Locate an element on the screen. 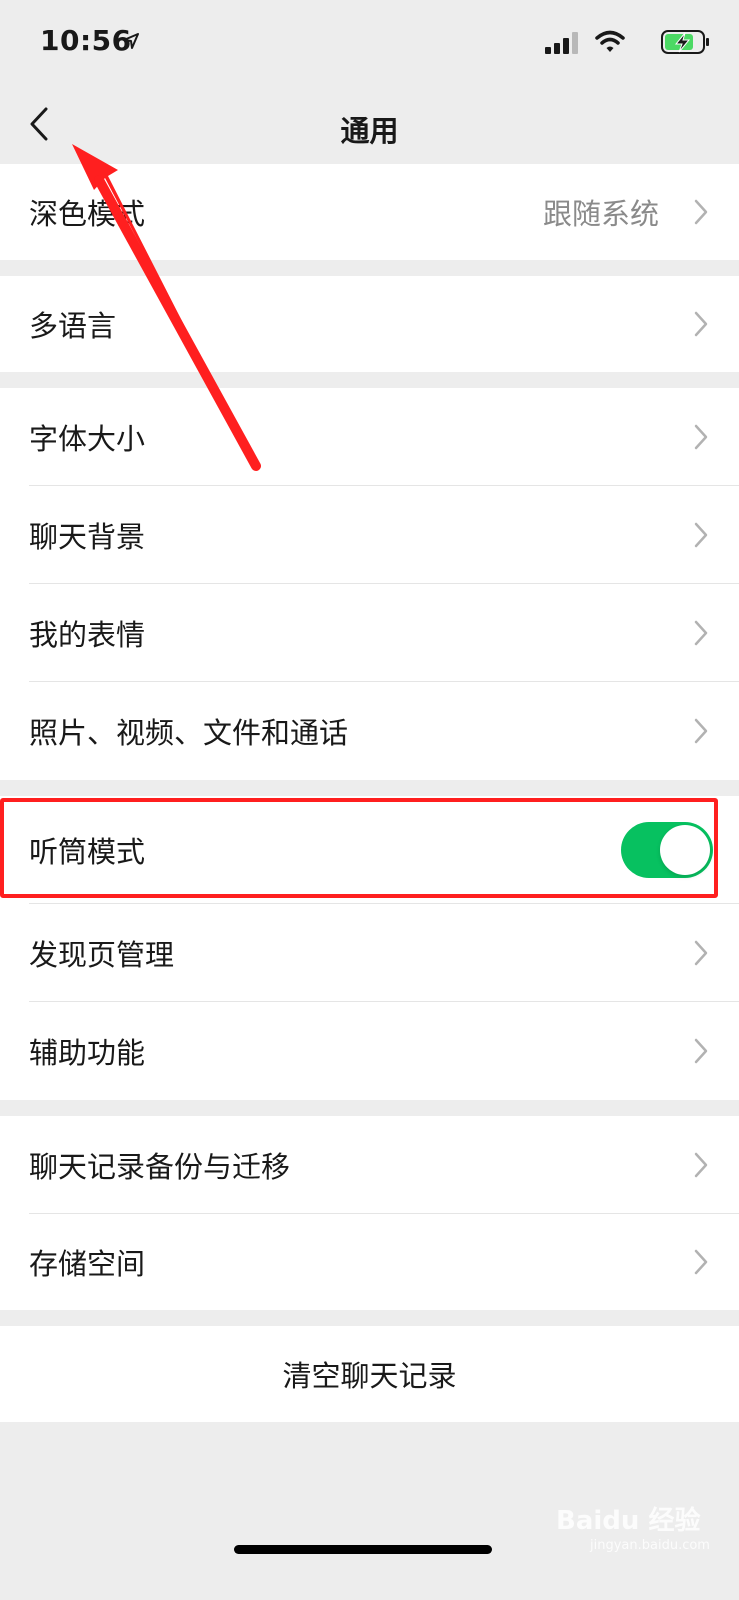 Image resolution: width=739 pixels, height=1600 pixels. settings-row-accessibility: 辅助功能 is located at coordinates (369, 1051).